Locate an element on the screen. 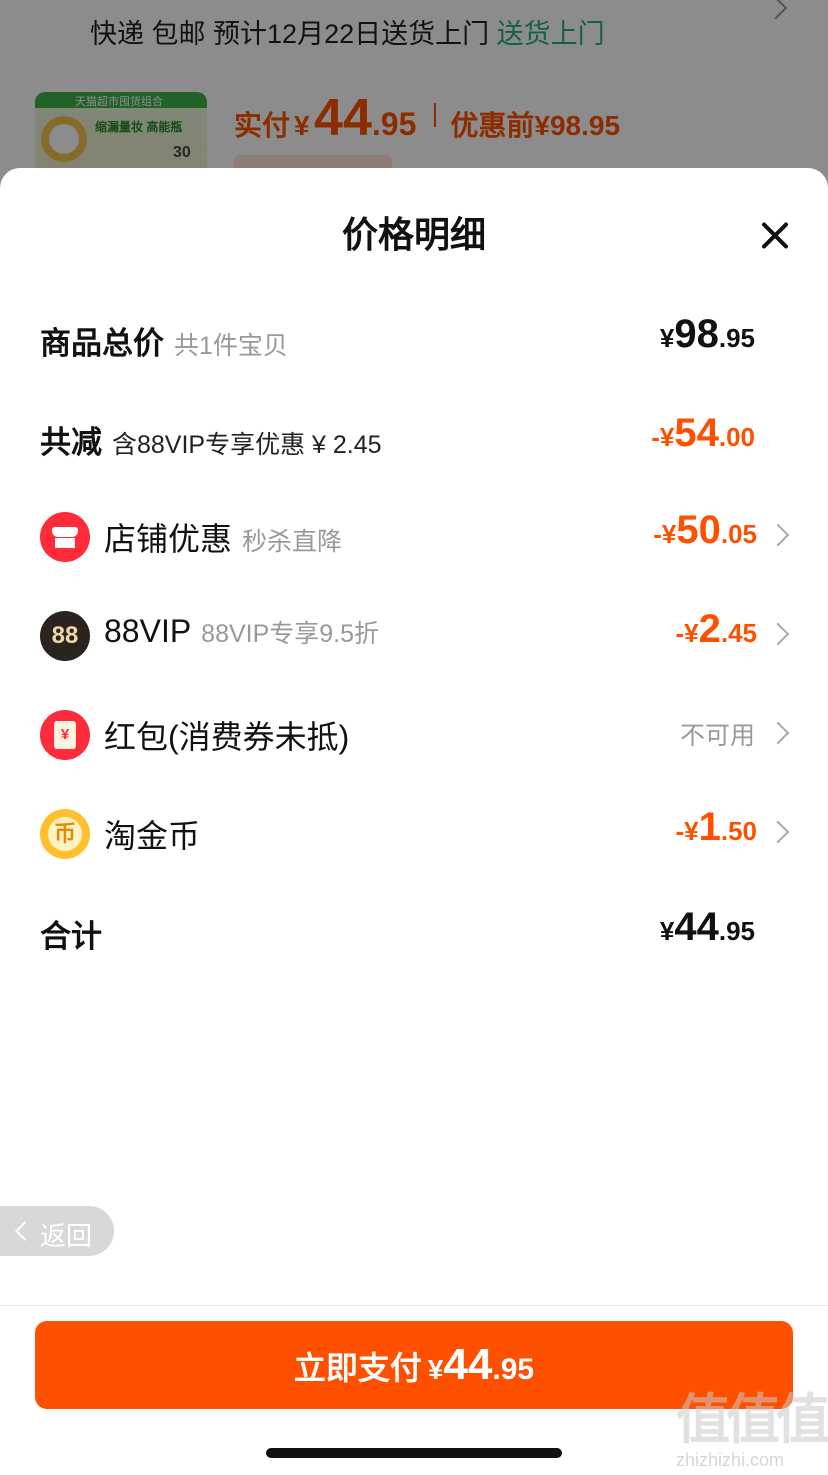 Image resolution: width=828 pixels, height=1475 pixels. home-indicator is located at coordinates (414, 1453).